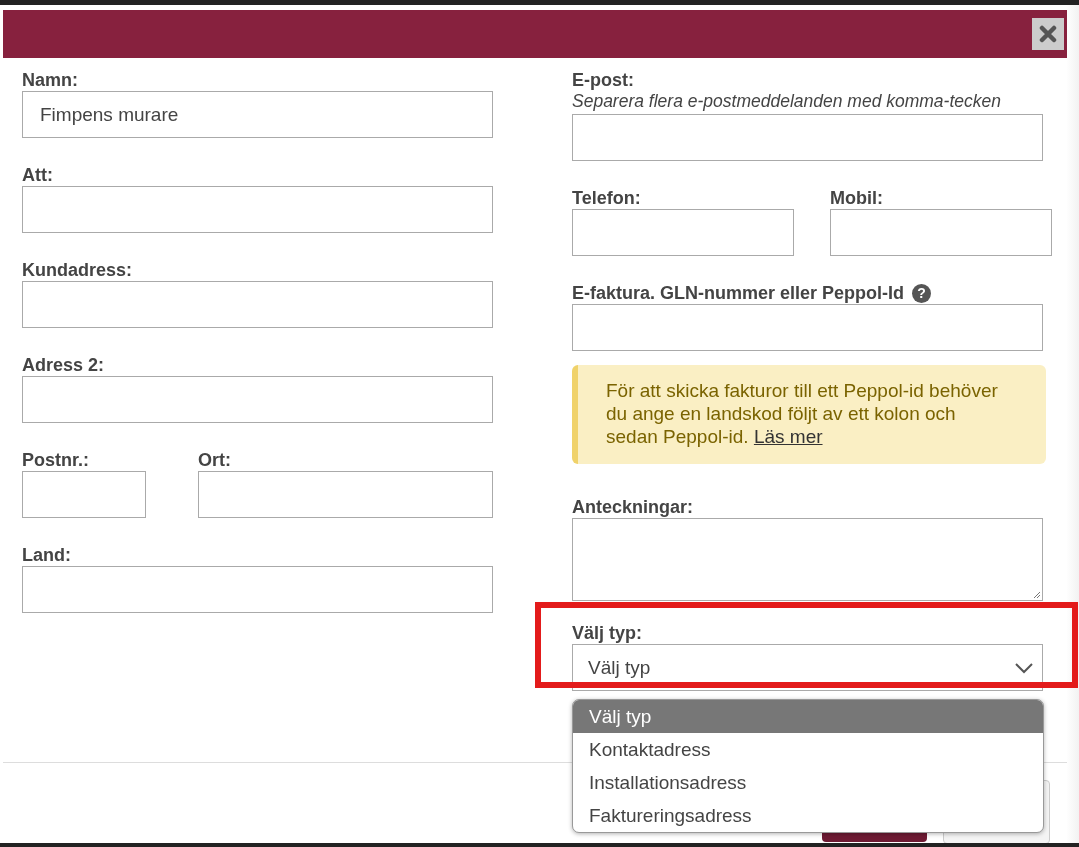  What do you see at coordinates (109, 114) in the screenshot?
I see `input-value: Fimpens murare` at bounding box center [109, 114].